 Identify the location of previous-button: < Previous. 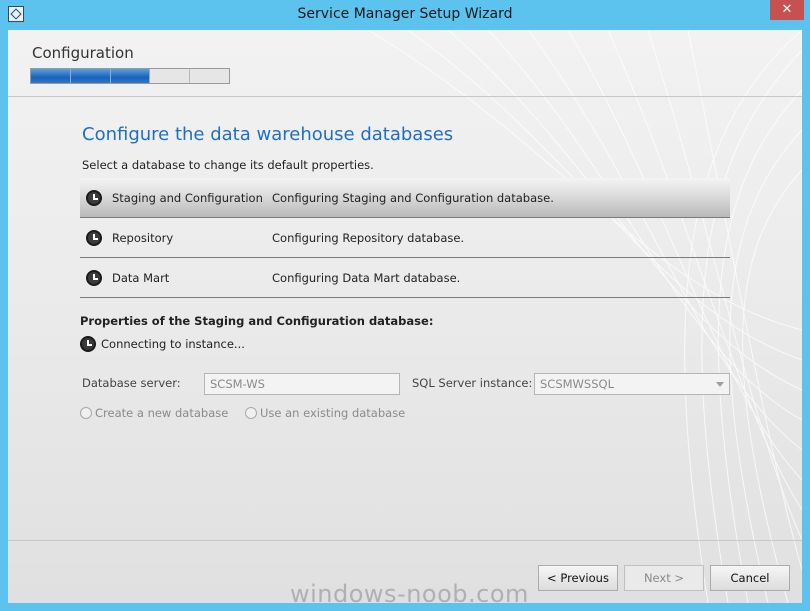
(578, 578).